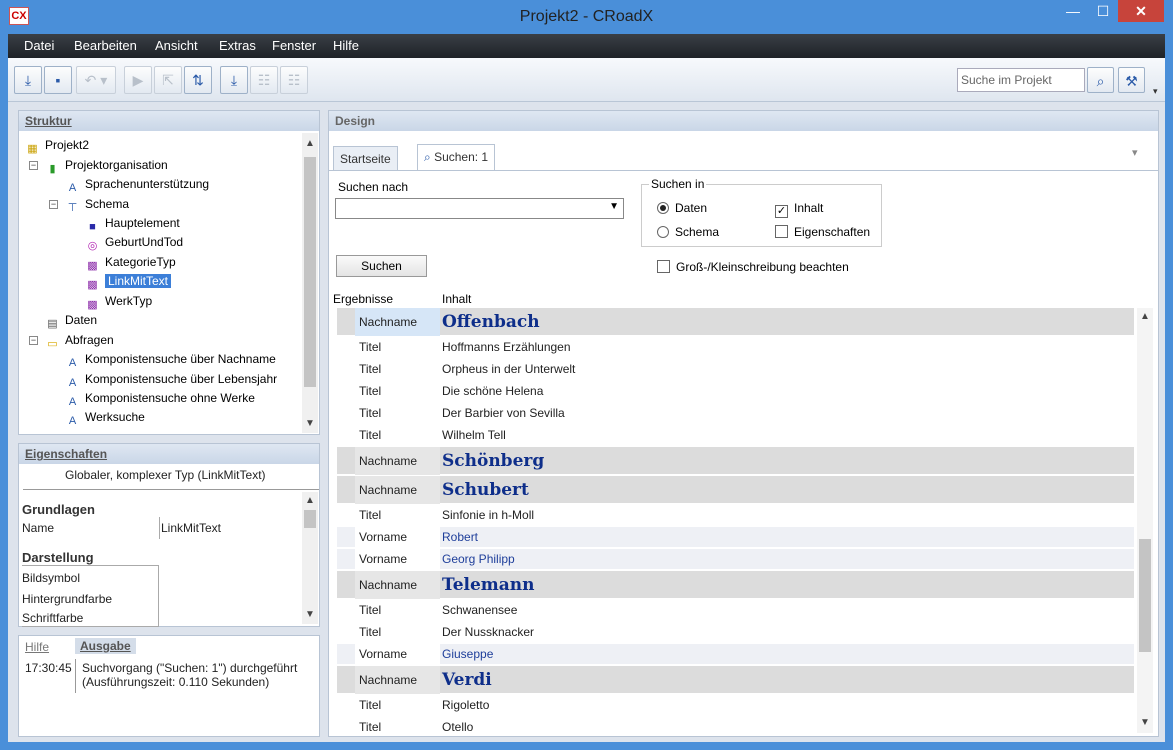 The image size is (1173, 750). I want to click on radio-schema: Schema, so click(688, 232).